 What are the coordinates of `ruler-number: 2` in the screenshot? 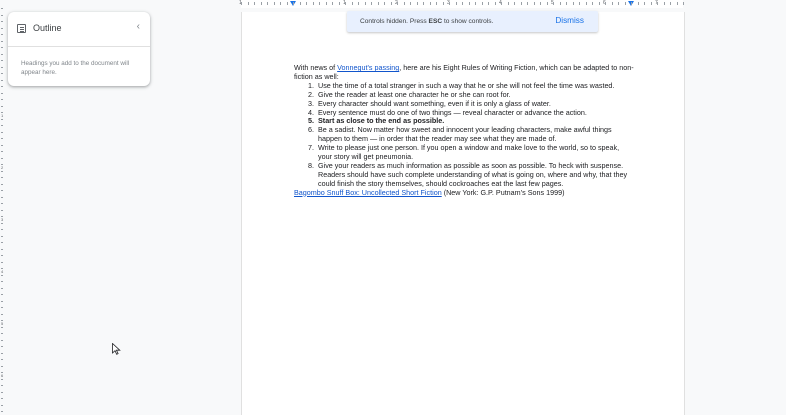 It's located at (2, 167).